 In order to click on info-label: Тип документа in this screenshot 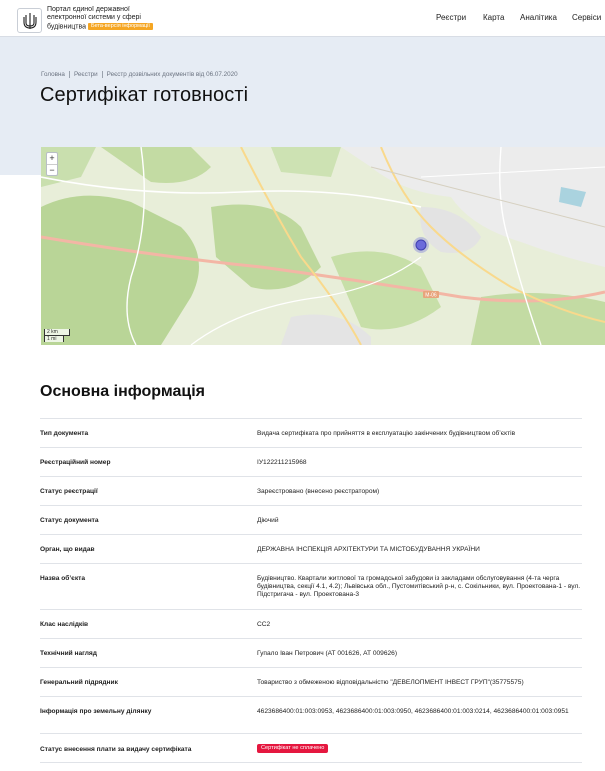, I will do `click(64, 433)`.